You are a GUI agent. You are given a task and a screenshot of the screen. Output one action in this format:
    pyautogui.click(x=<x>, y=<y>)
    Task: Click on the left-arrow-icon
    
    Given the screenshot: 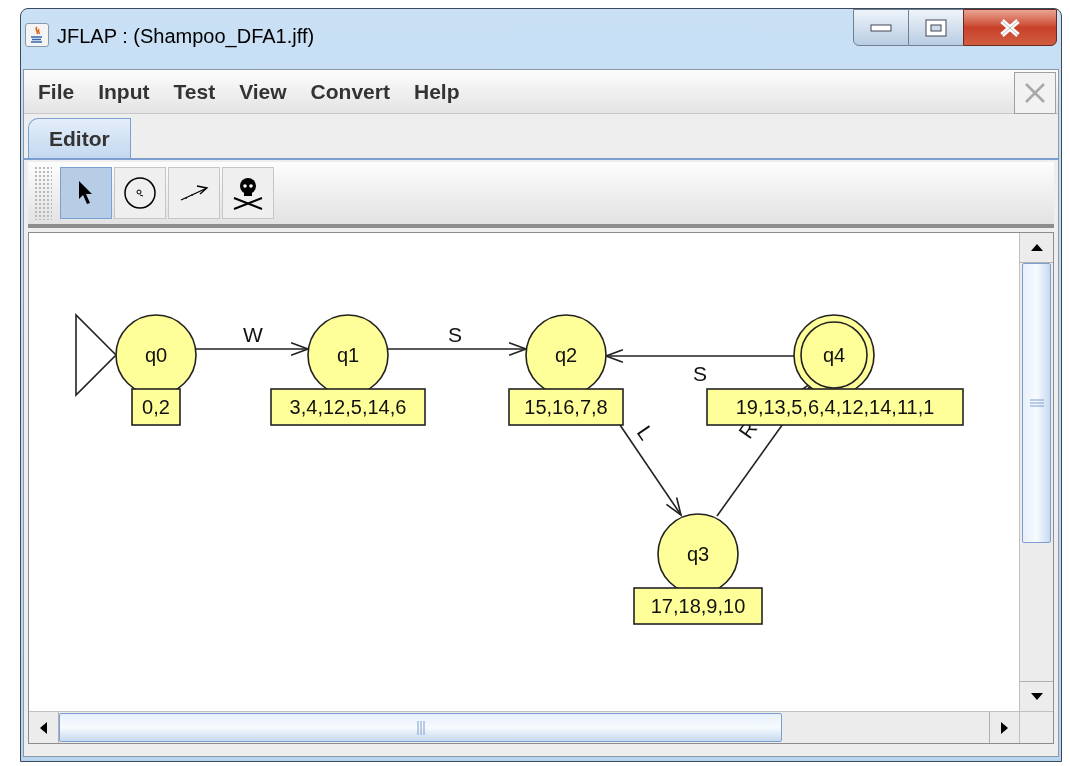 What is the action you would take?
    pyautogui.click(x=43, y=727)
    